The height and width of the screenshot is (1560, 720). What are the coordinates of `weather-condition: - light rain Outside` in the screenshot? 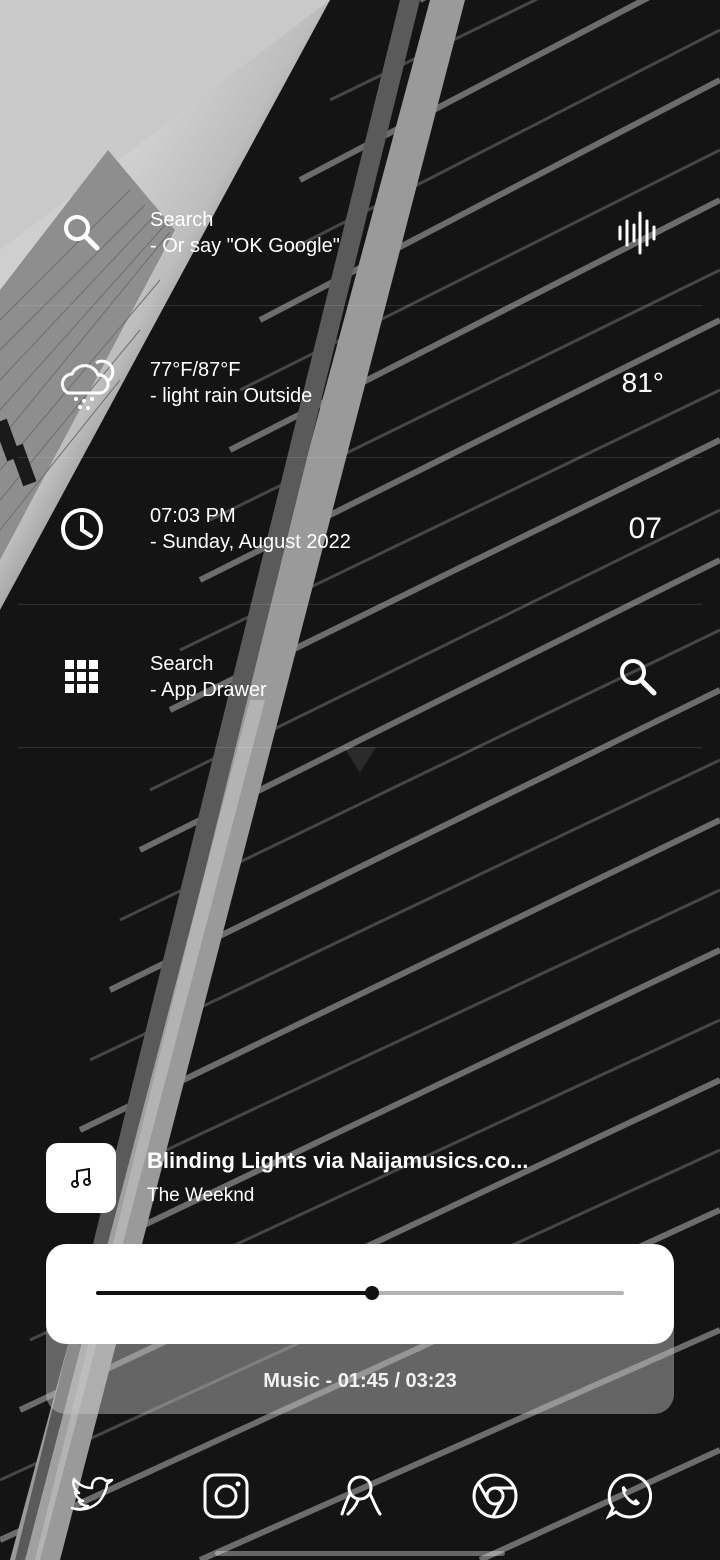 It's located at (231, 396).